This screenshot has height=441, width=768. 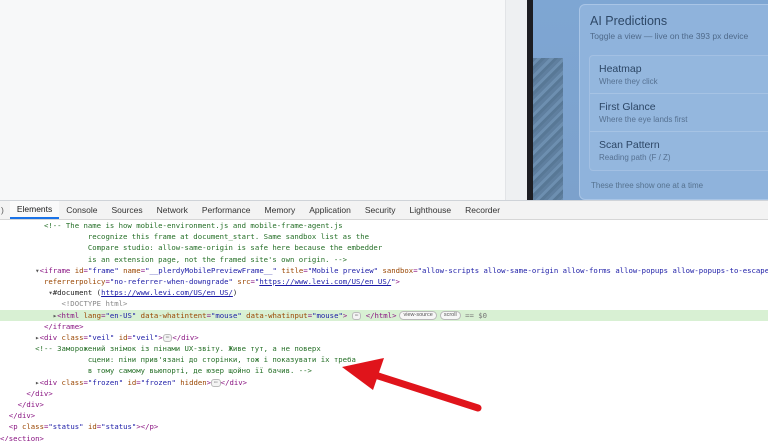 What do you see at coordinates (384, 326) in the screenshot?
I see `dom-node-iframe-close: </iframe>` at bounding box center [384, 326].